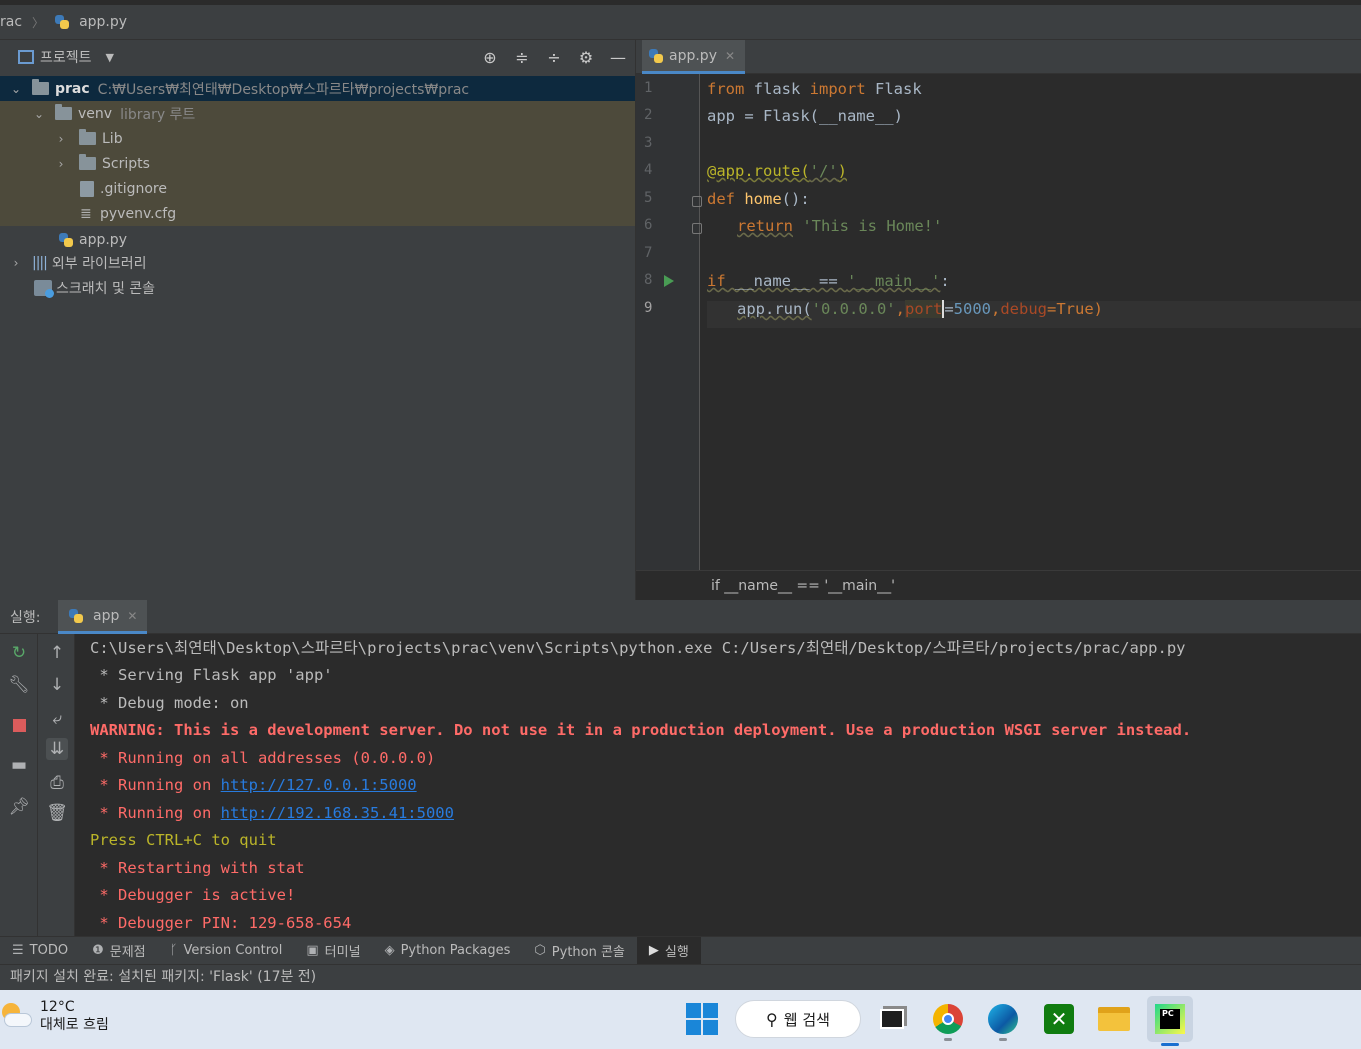  What do you see at coordinates (103, 22) in the screenshot?
I see `breadcrumb-file: app.py` at bounding box center [103, 22].